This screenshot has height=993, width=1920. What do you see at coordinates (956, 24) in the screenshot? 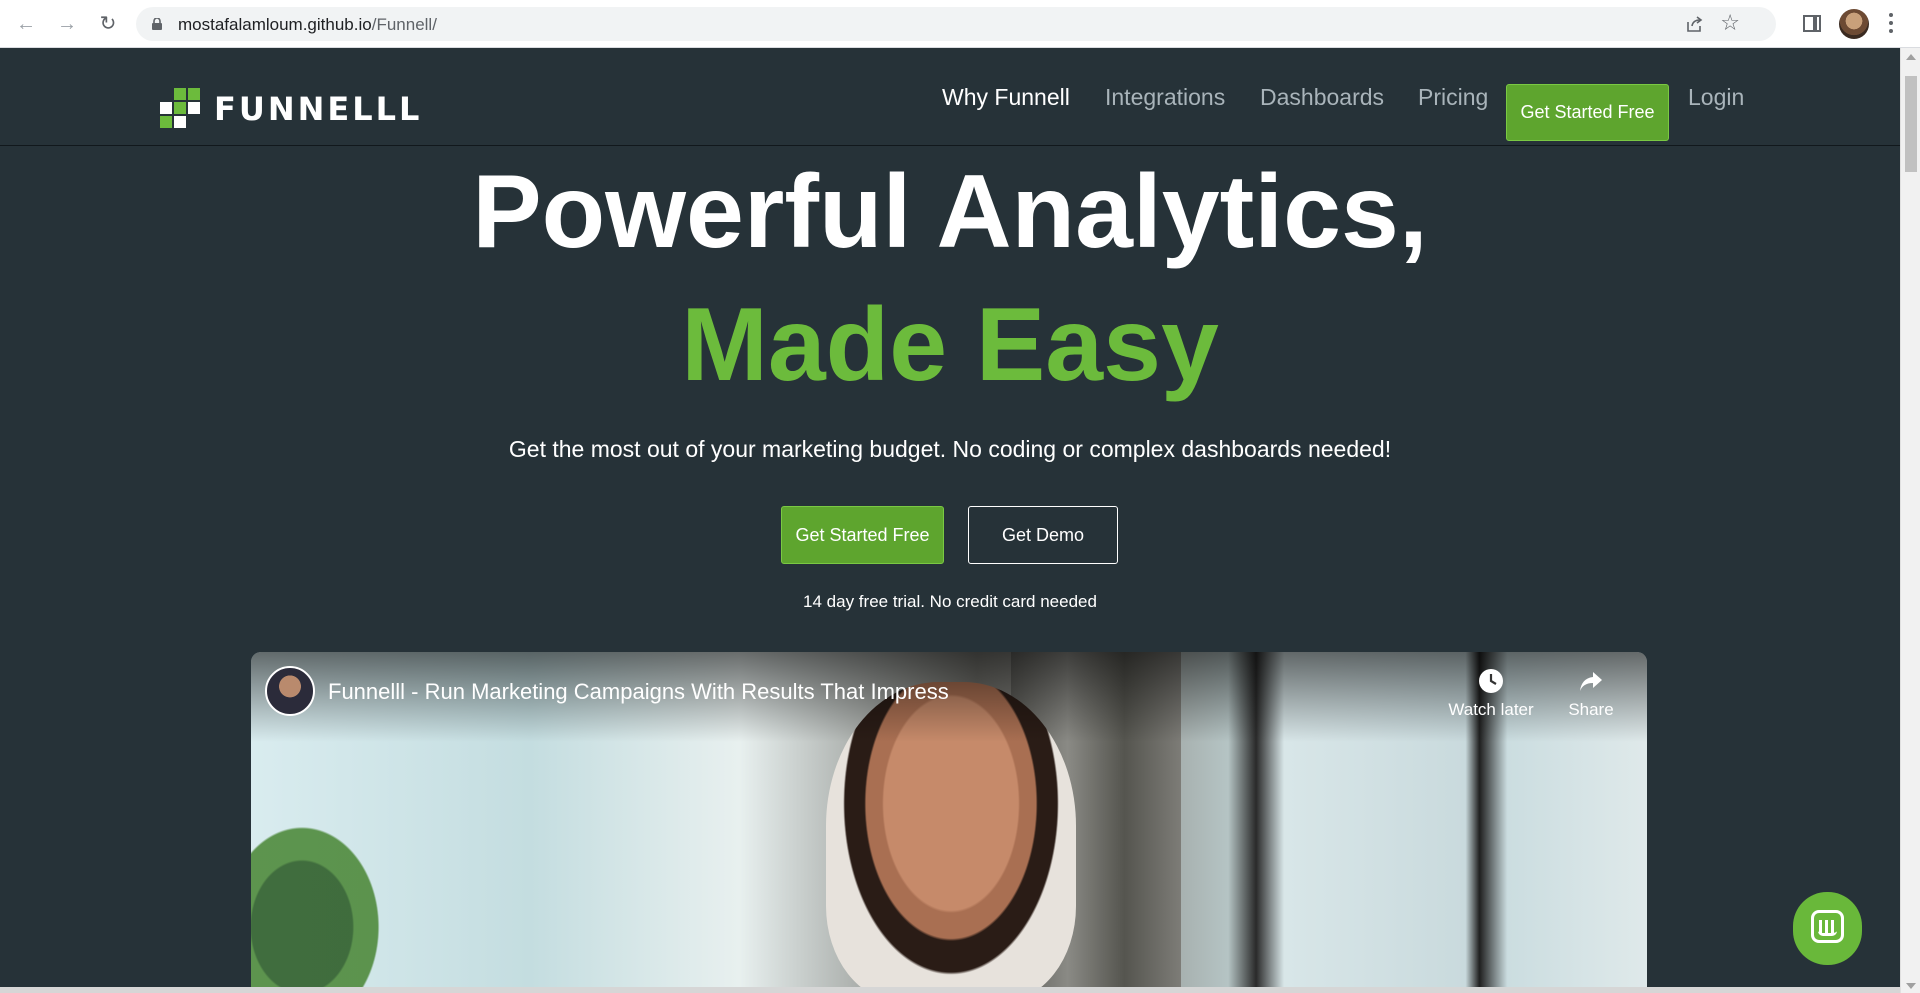
I see `address-bar: mostafalamloum.github.io/Funnell/ ☆` at bounding box center [956, 24].